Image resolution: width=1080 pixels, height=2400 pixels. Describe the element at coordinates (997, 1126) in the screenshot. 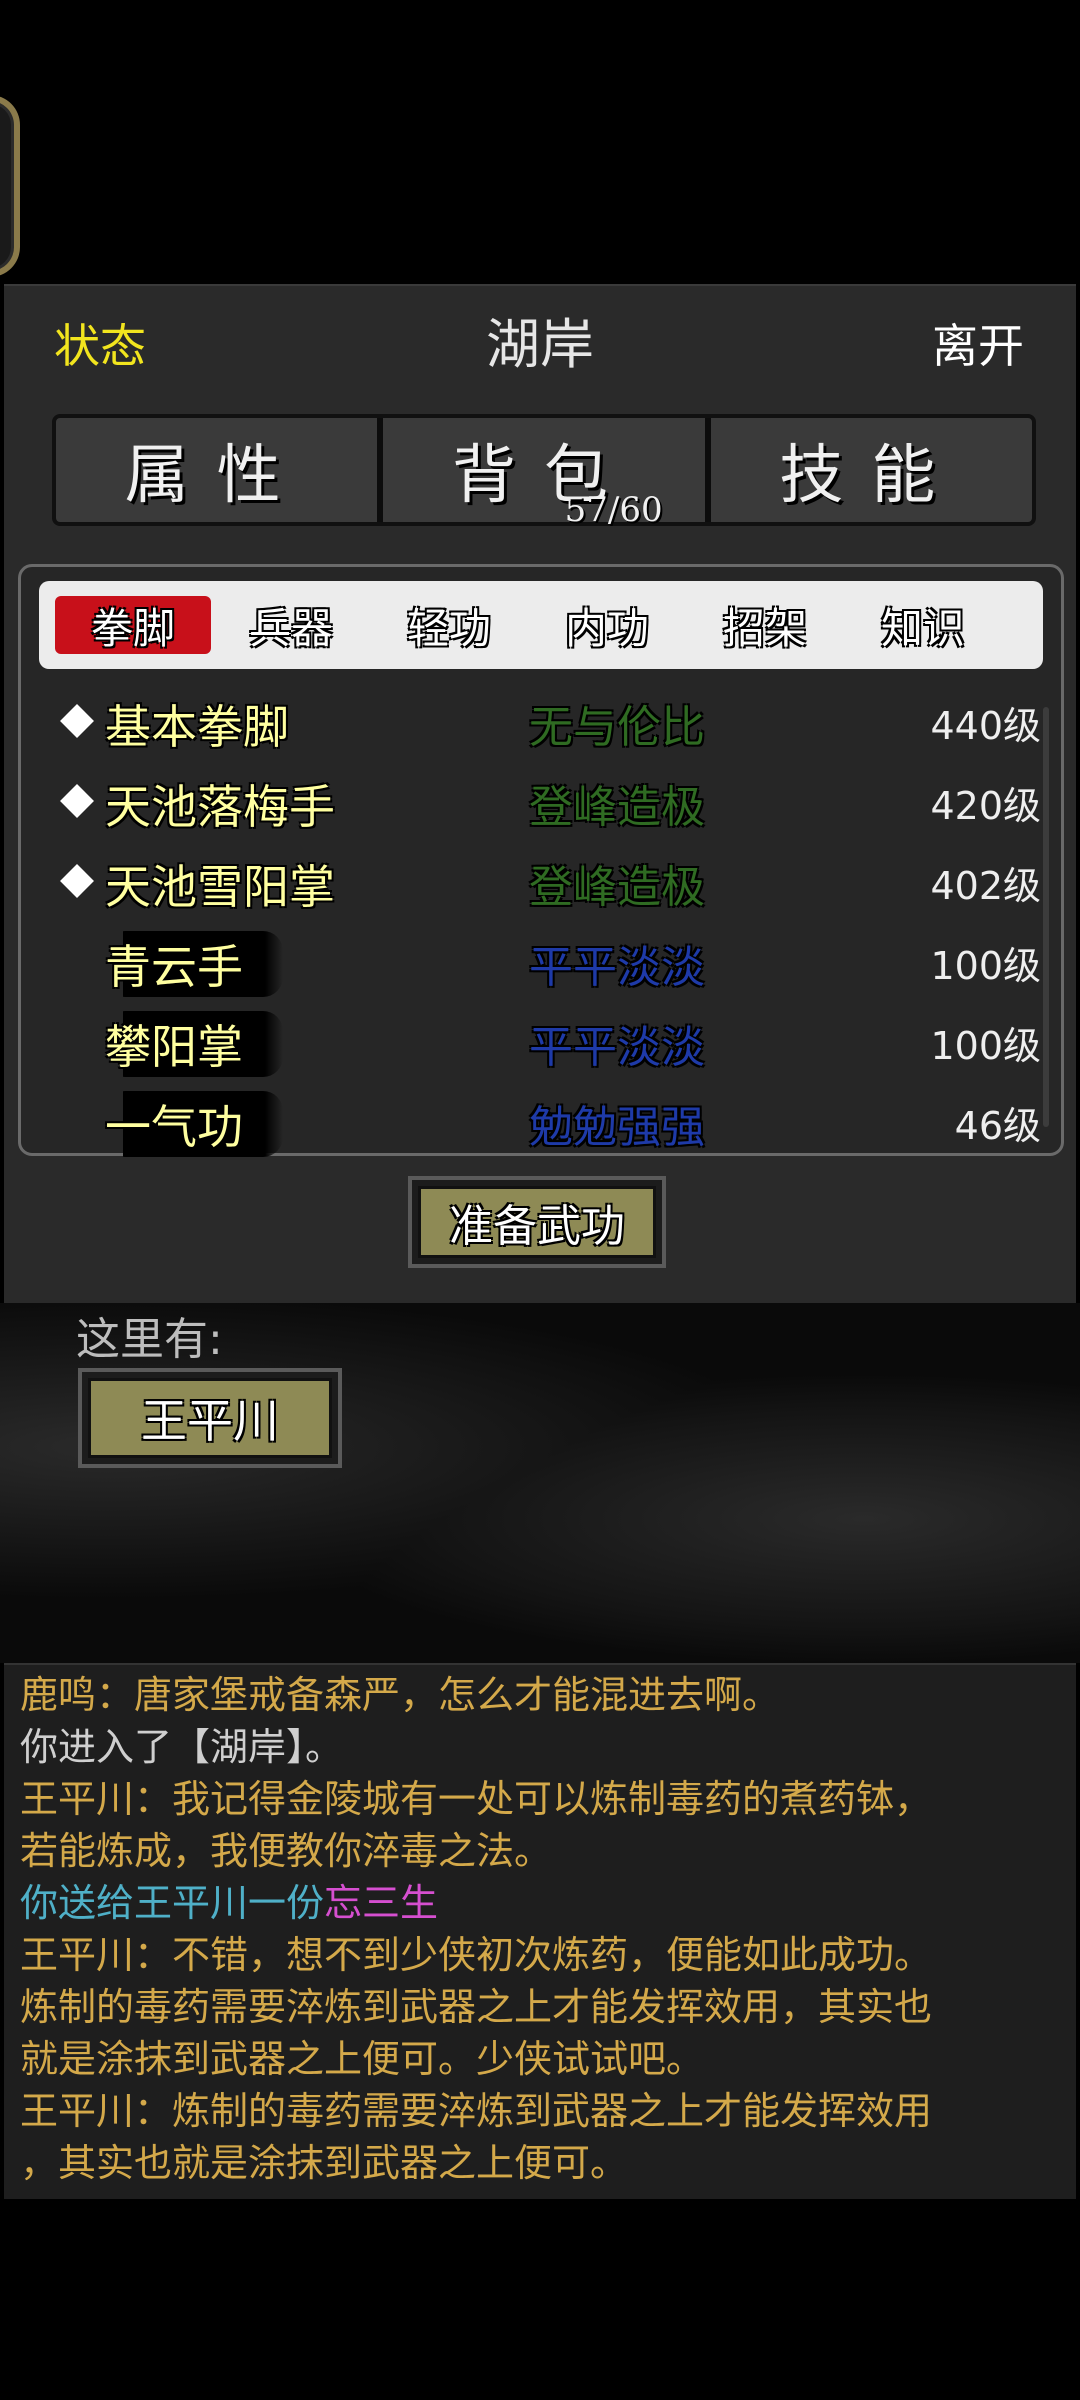

I see `skill-level: 46级` at that location.